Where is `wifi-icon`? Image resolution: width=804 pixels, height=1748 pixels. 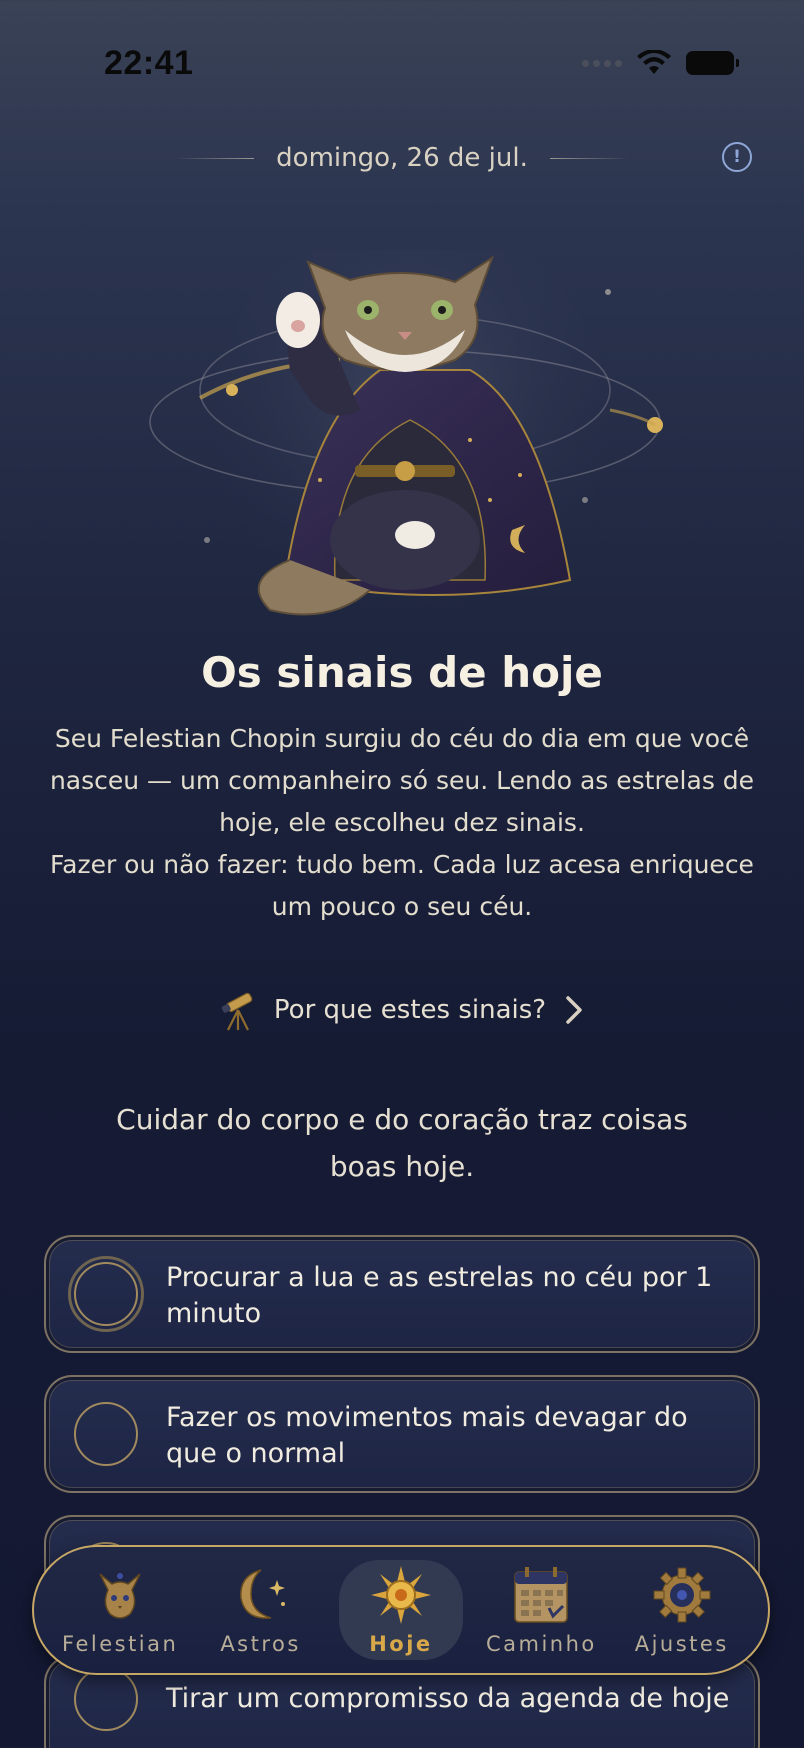
wifi-icon is located at coordinates (654, 62).